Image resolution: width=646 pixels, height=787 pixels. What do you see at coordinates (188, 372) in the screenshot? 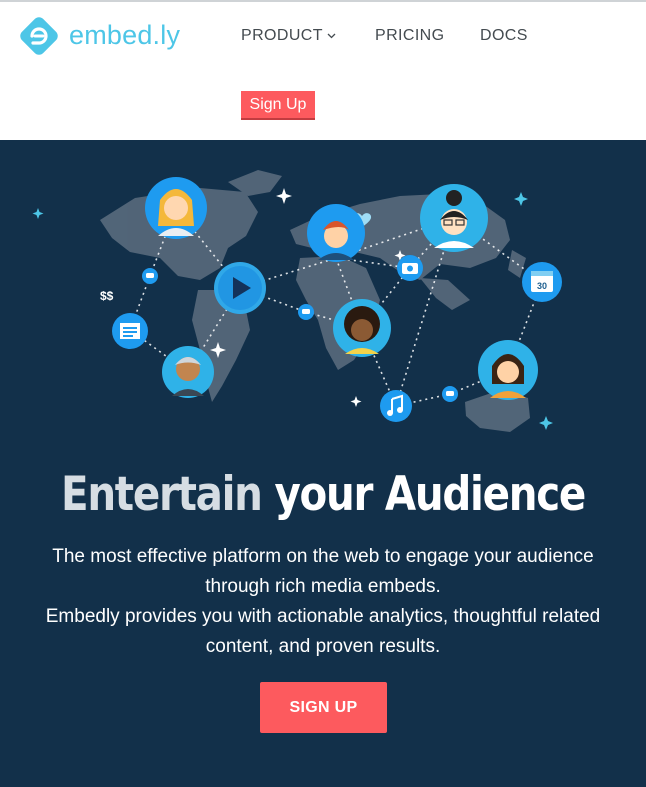
I see `avatar-gray-hair-man` at bounding box center [188, 372].